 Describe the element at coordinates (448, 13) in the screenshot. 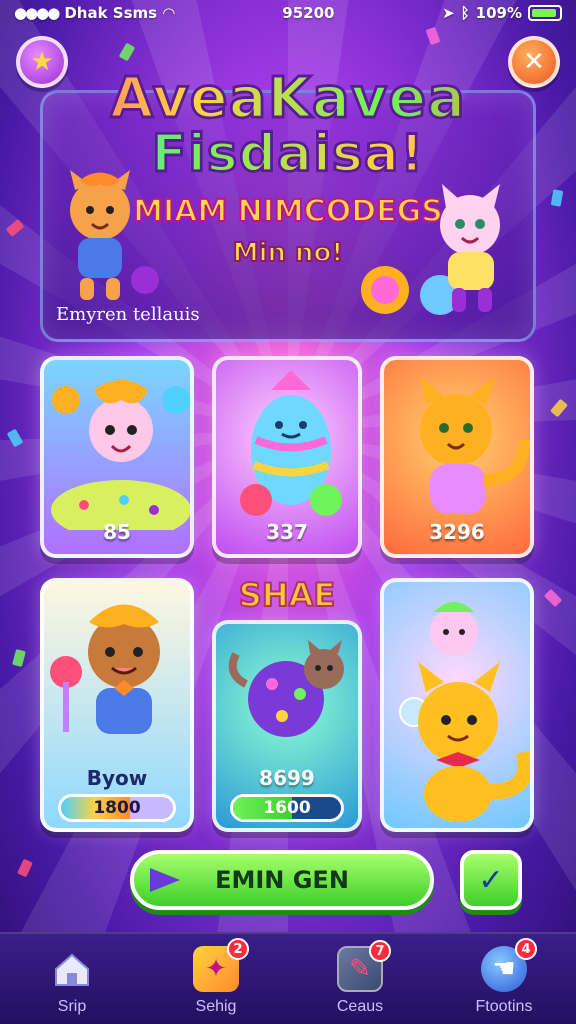

I see `location-icon: ➤` at that location.